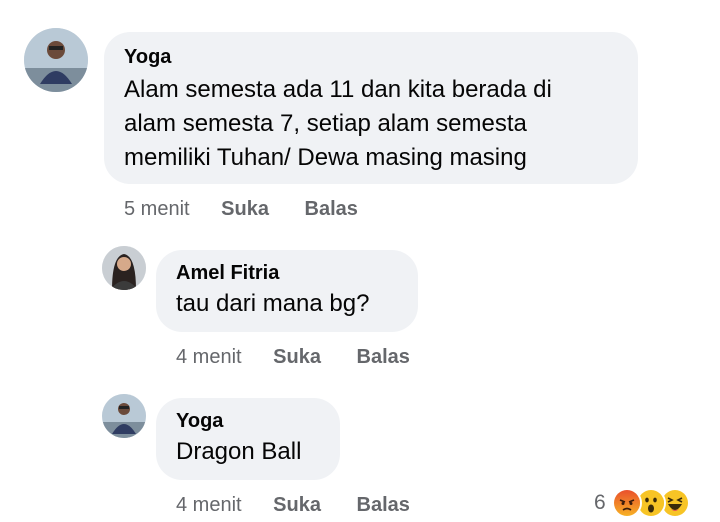 This screenshot has width=720, height=522. Describe the element at coordinates (626, 503) in the screenshot. I see `angry-icon` at that location.